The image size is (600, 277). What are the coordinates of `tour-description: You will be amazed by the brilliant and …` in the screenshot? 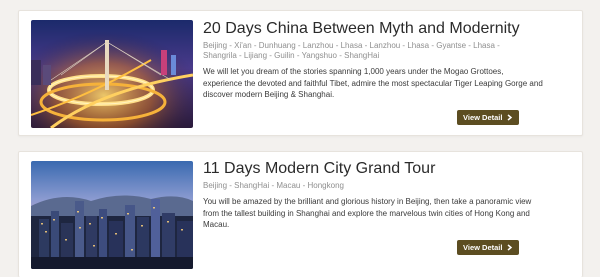 It's located at (367, 213).